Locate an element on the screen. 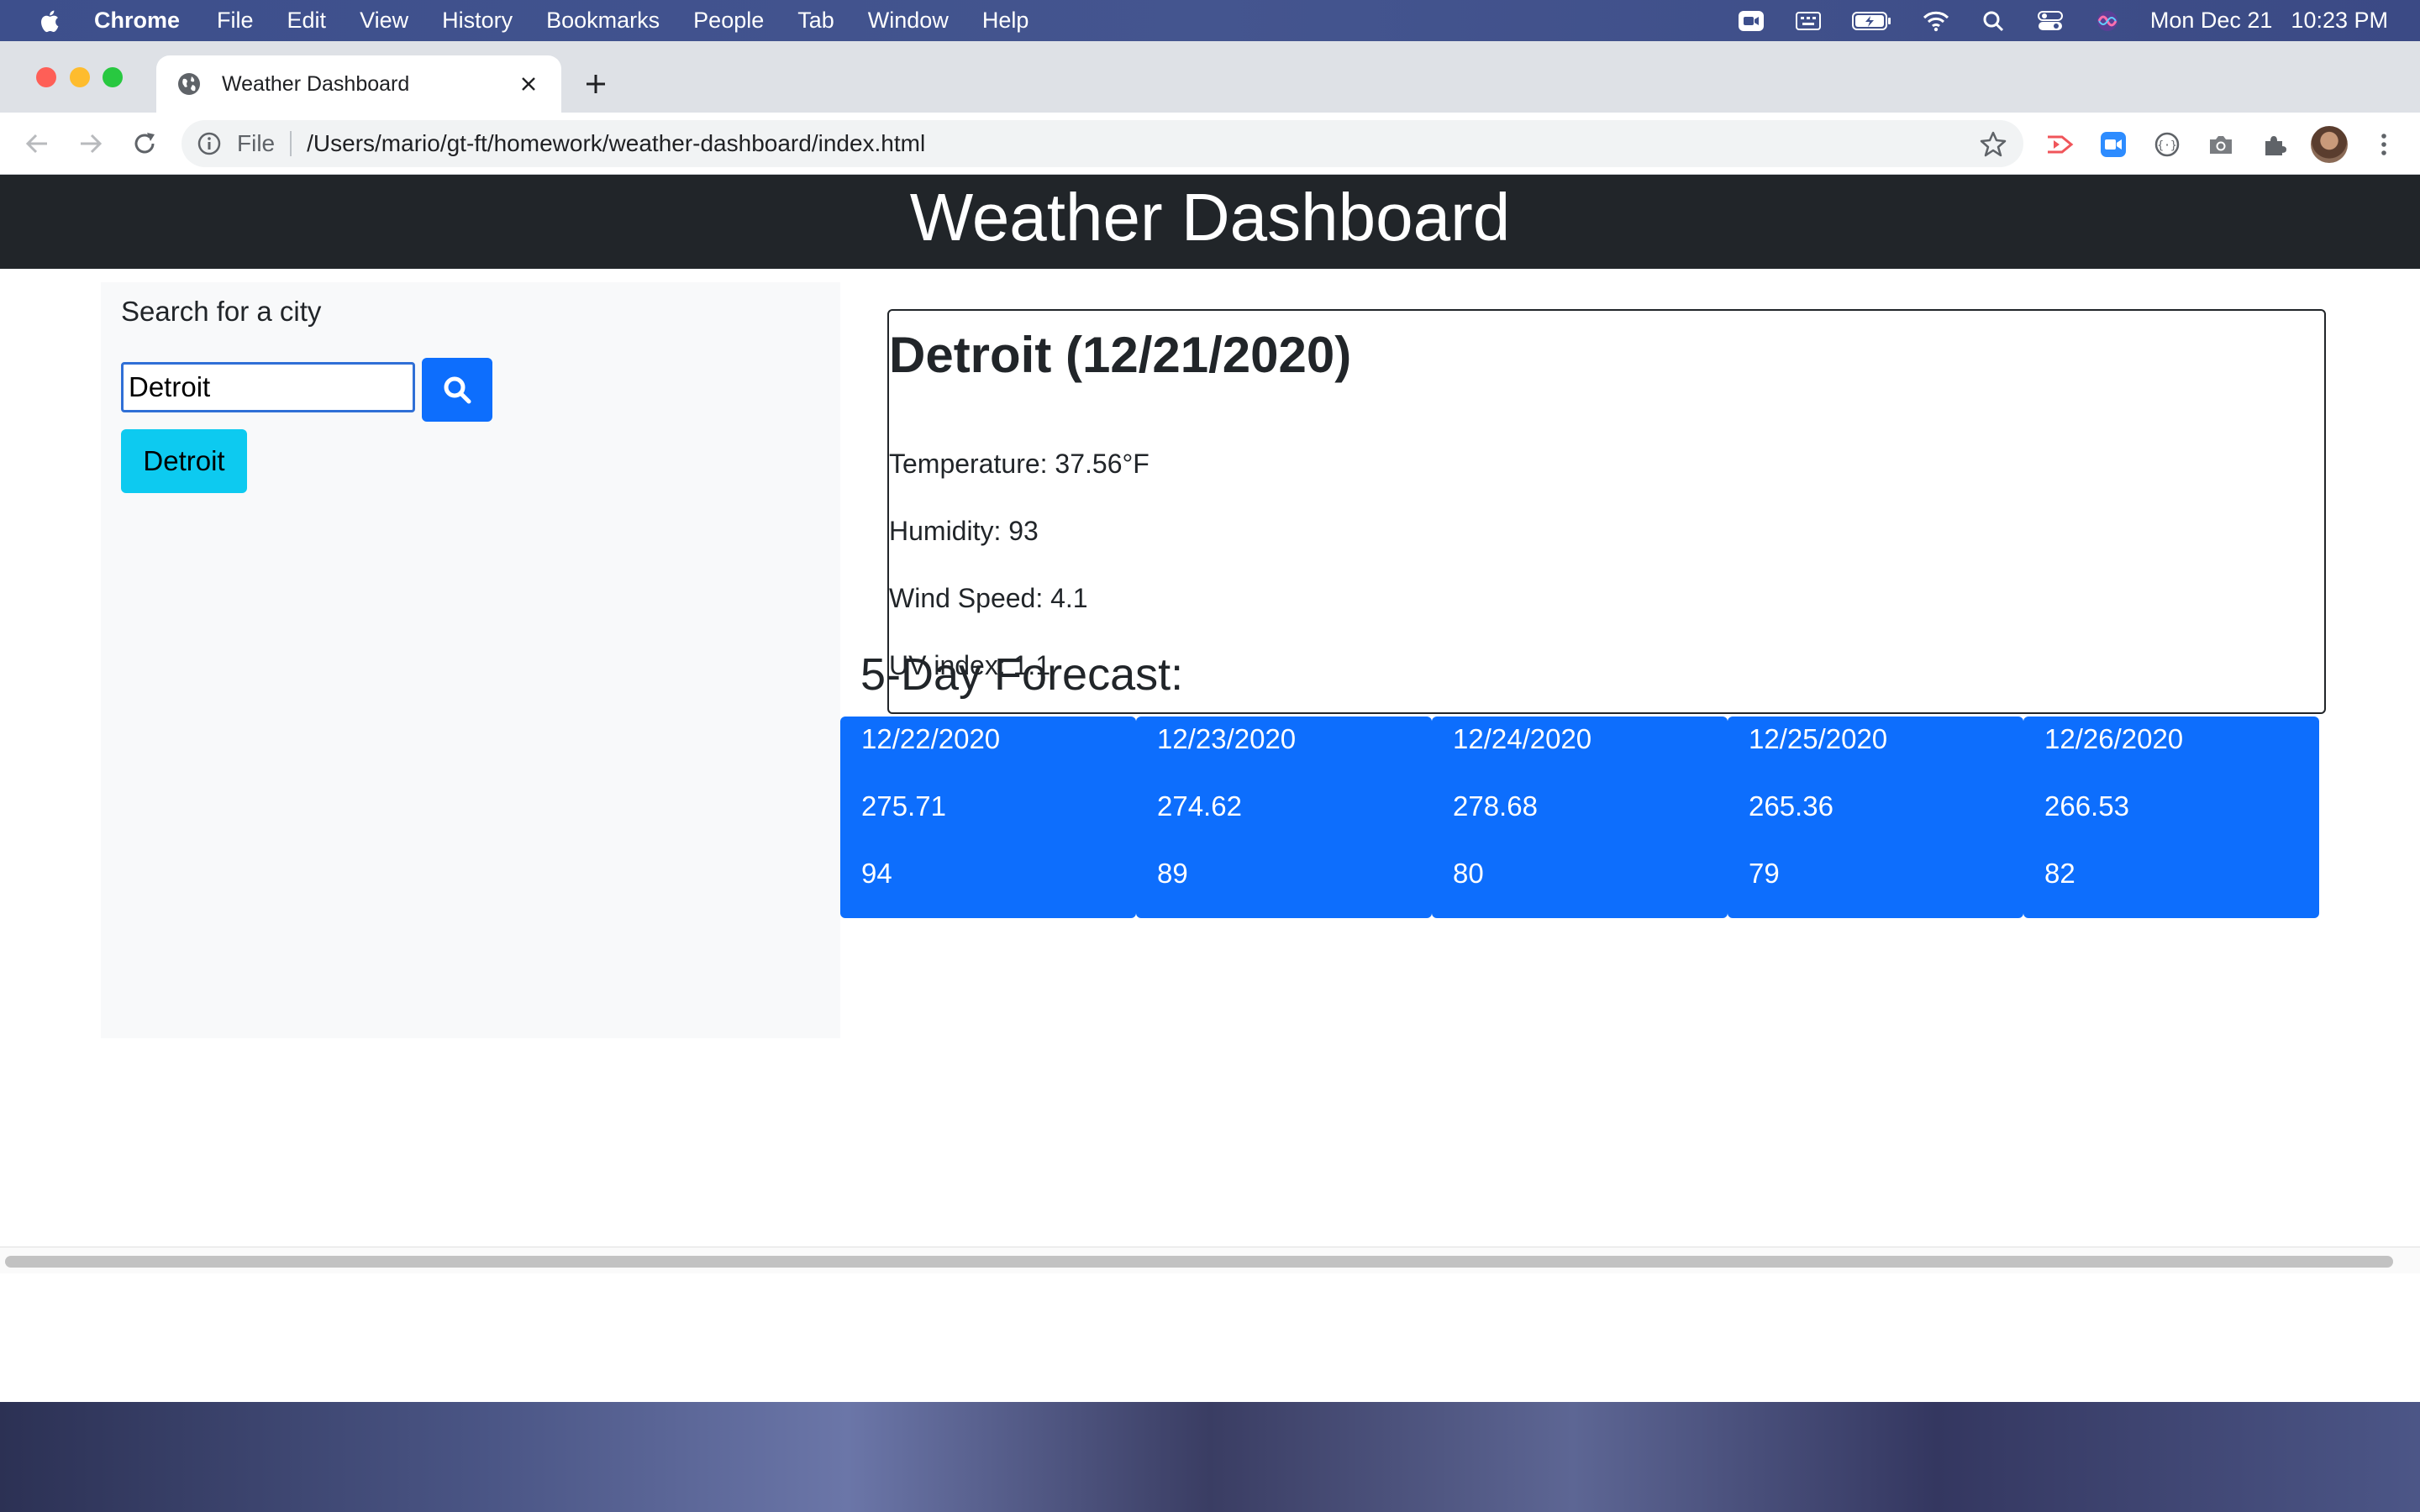 The image size is (2420, 1512). current-humidity: Humidity: 93 is located at coordinates (964, 531).